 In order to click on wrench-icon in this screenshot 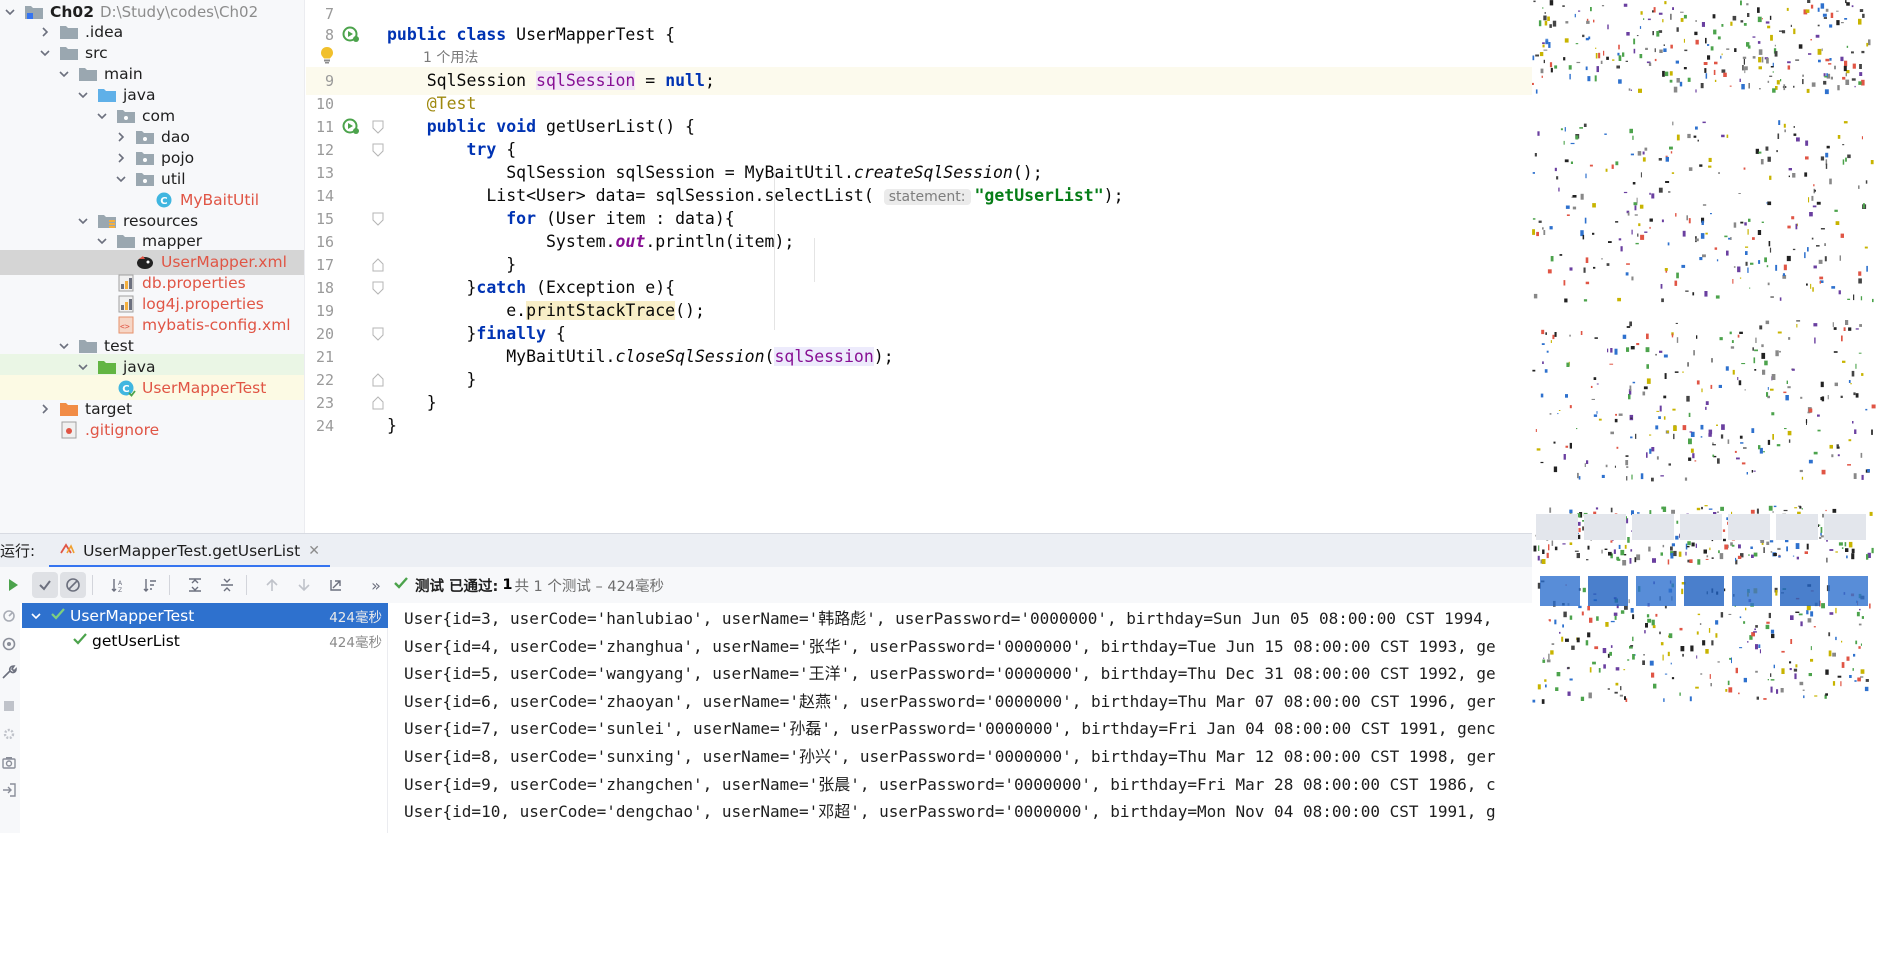, I will do `click(9, 672)`.